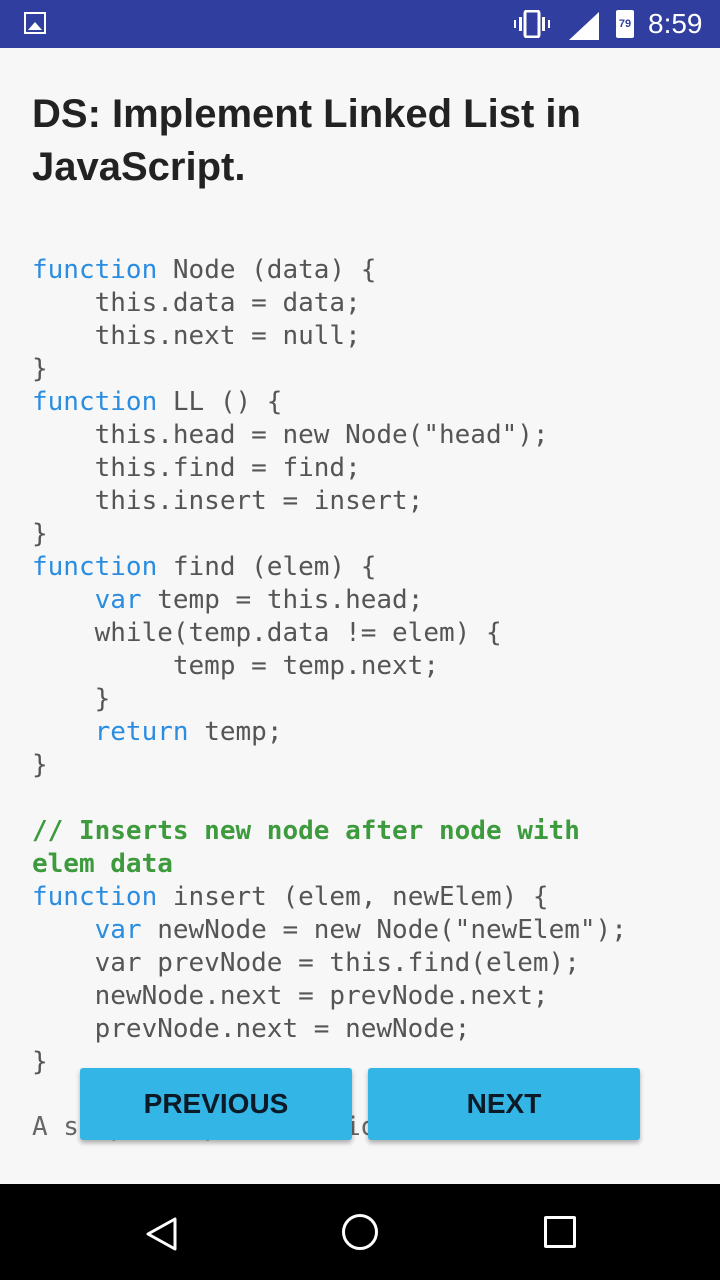 This screenshot has height=1280, width=720. Describe the element at coordinates (532, 24) in the screenshot. I see `vibrate-icon` at that location.